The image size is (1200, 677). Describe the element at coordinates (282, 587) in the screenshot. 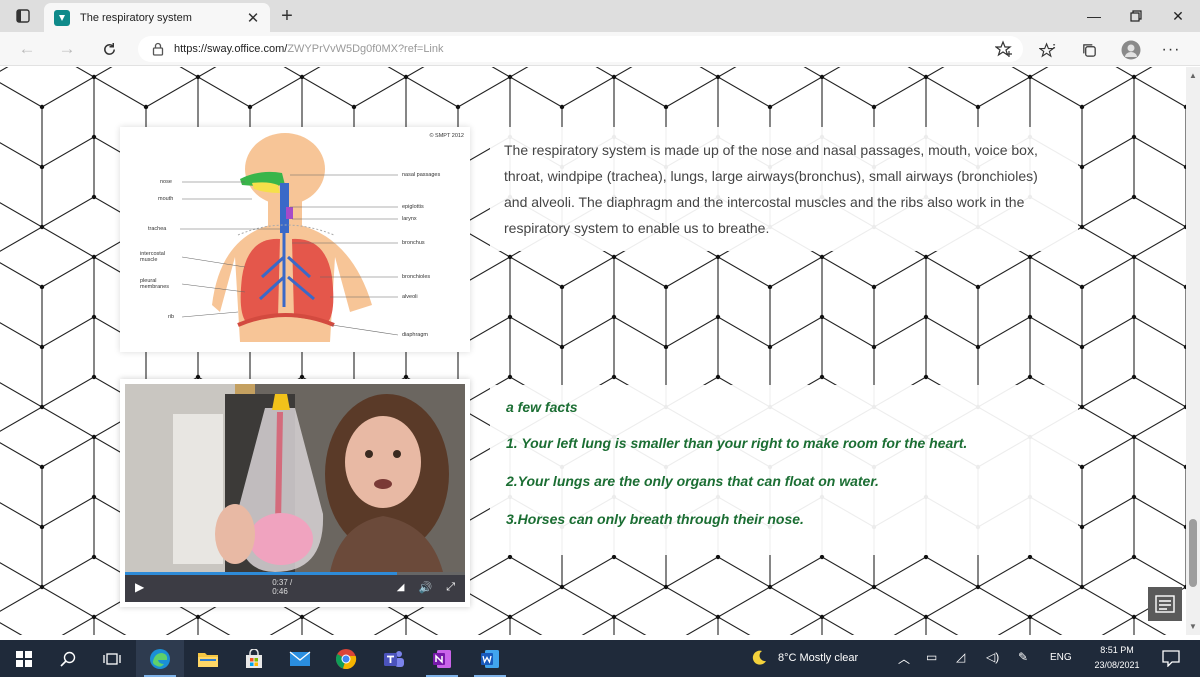

I see `video-time: 0:37 / 0:46` at that location.